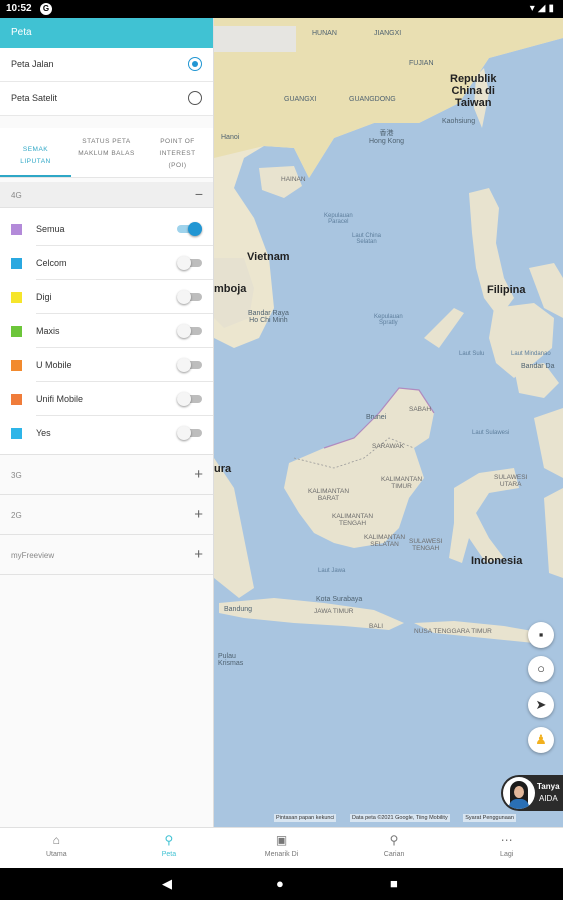 The height and width of the screenshot is (900, 563). Describe the element at coordinates (106, 475) in the screenshot. I see `section-3g-header: 3G +` at that location.